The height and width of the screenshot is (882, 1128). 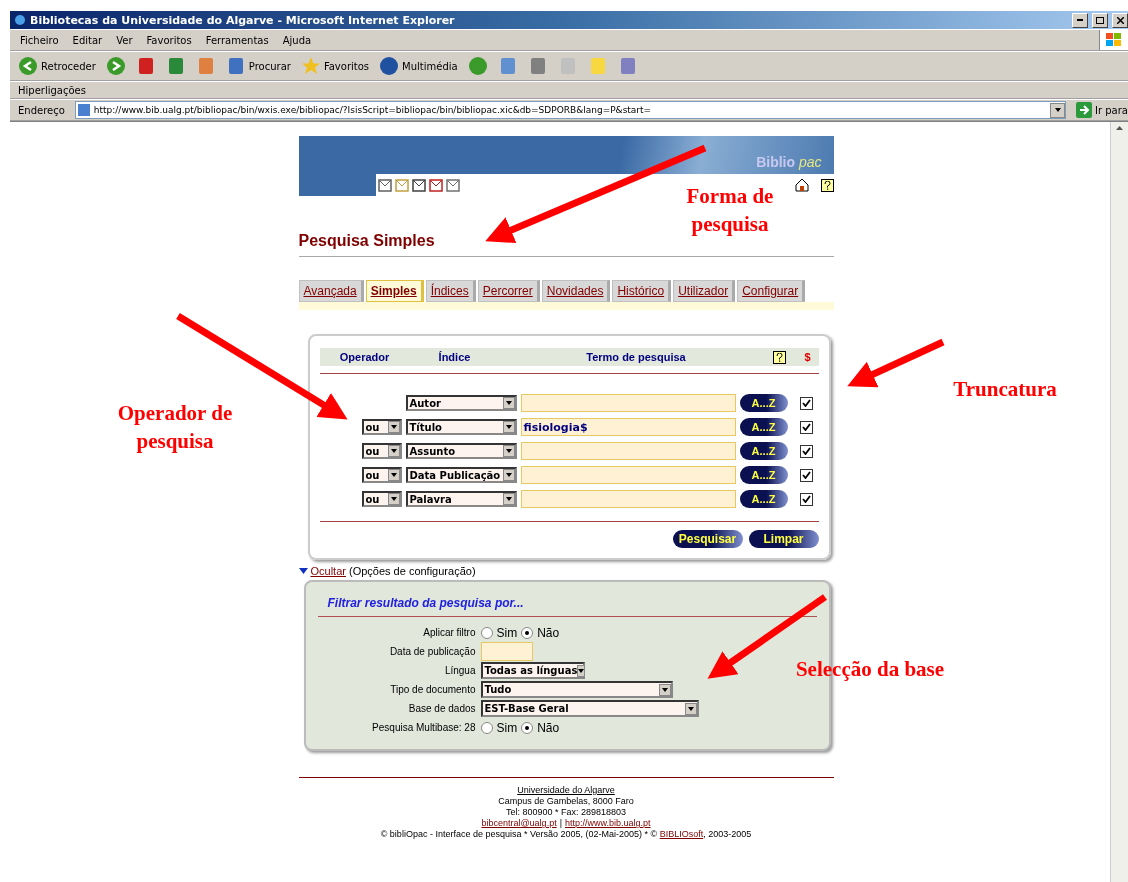 What do you see at coordinates (412, 571) in the screenshot?
I see `options-note: (Opções de configuração)` at bounding box center [412, 571].